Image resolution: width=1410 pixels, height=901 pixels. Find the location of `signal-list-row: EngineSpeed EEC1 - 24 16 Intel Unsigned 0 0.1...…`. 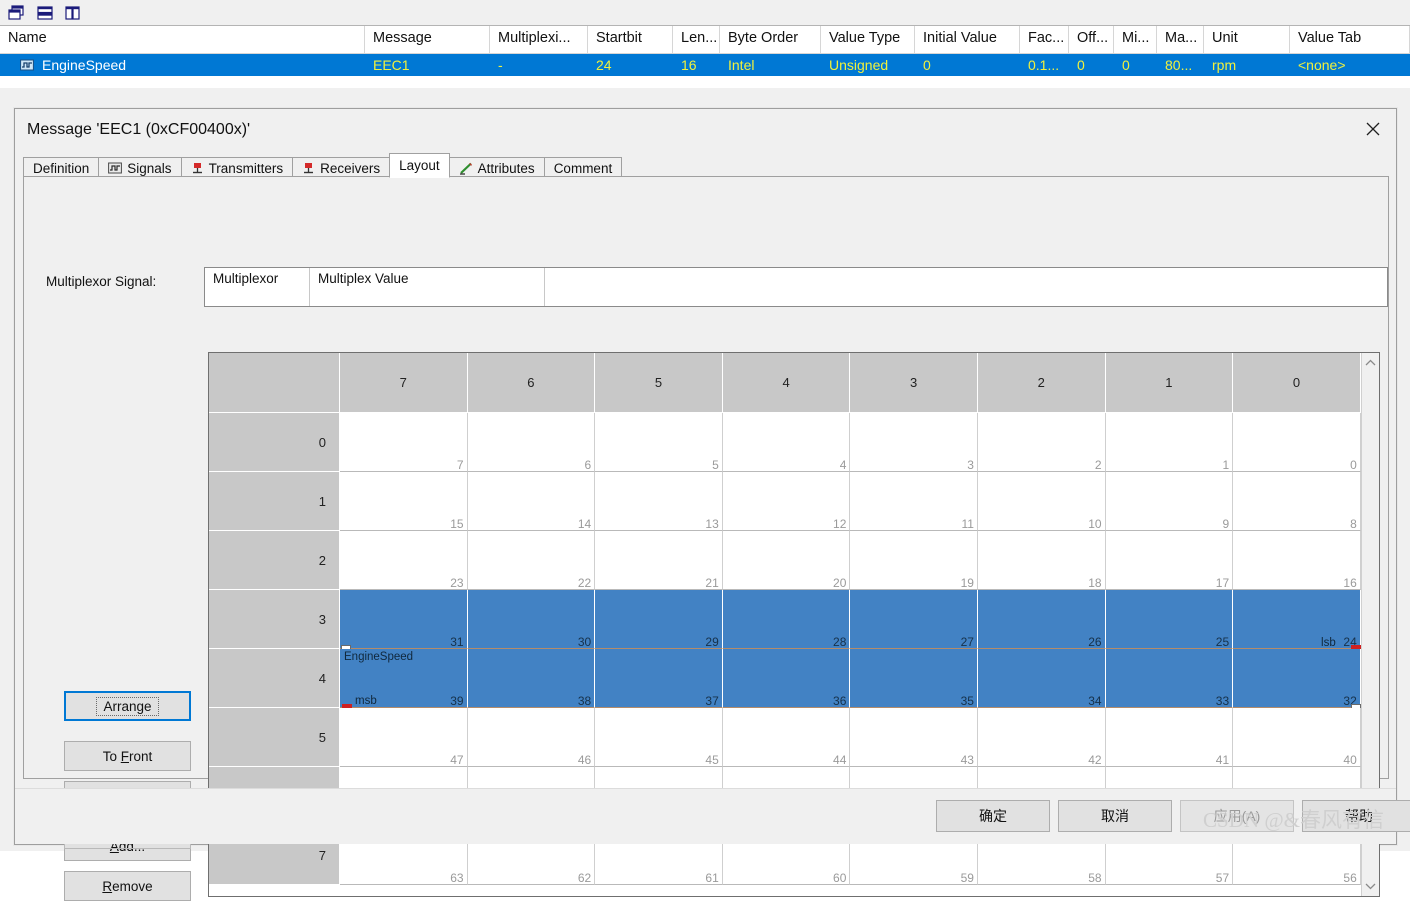

signal-list-row: EngineSpeed EEC1 - 24 16 Intel Unsigned 0 0.1...… is located at coordinates (705, 65).